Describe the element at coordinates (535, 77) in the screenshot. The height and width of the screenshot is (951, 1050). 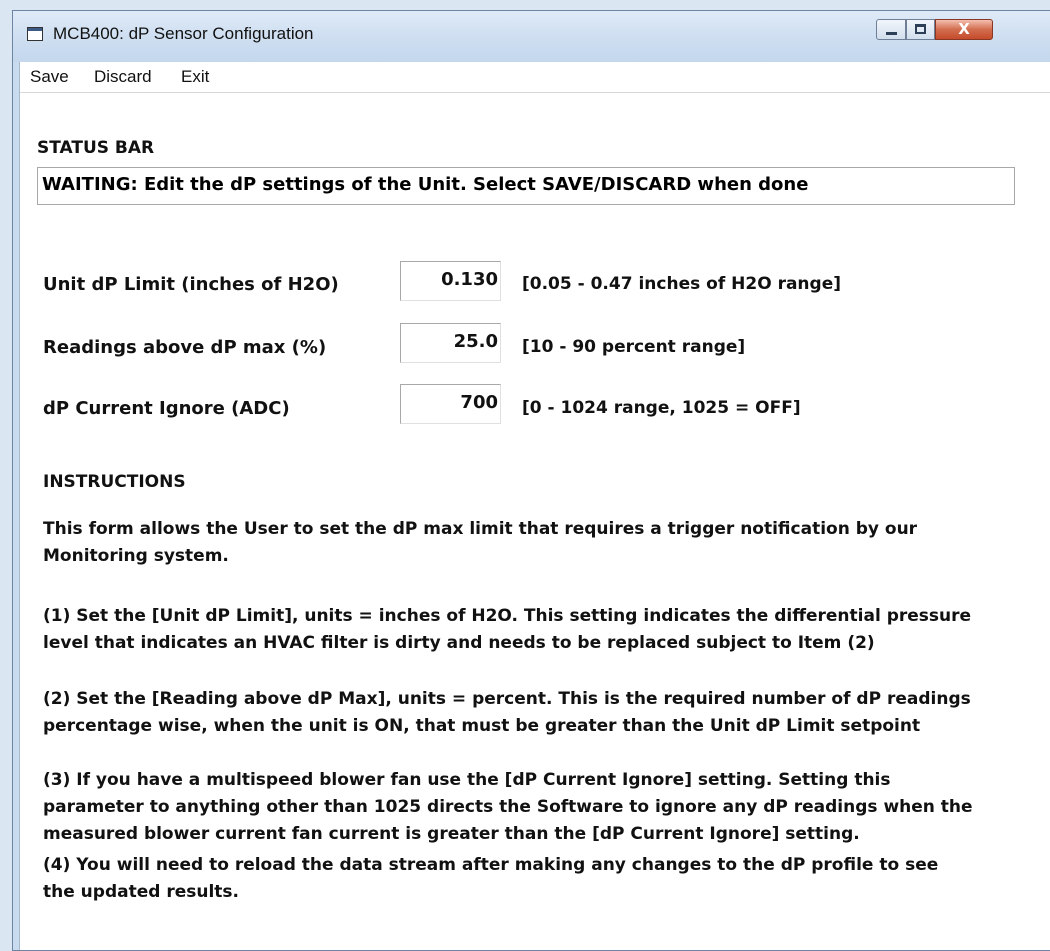
I see `menu-bar: Save Discard Exit` at that location.